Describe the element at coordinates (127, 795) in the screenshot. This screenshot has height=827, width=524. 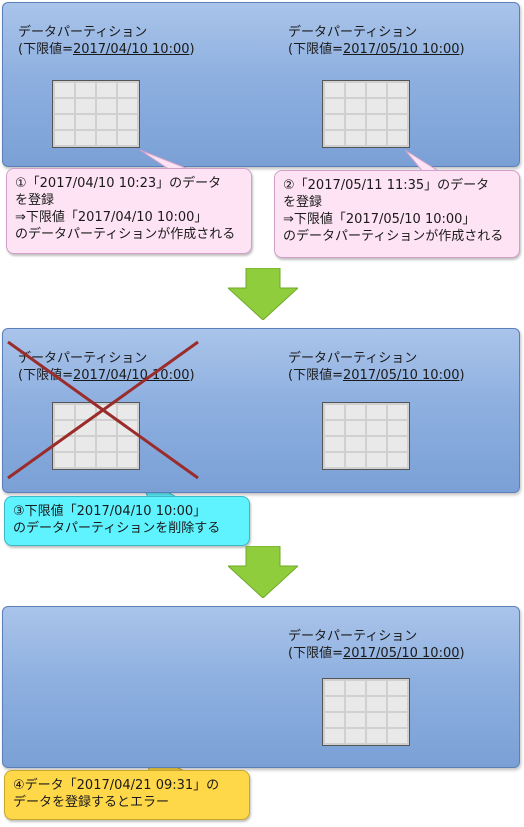
I see `stage3-callout: ④データ「2017/04/21 09:31」の データを登録するとエラー` at that location.